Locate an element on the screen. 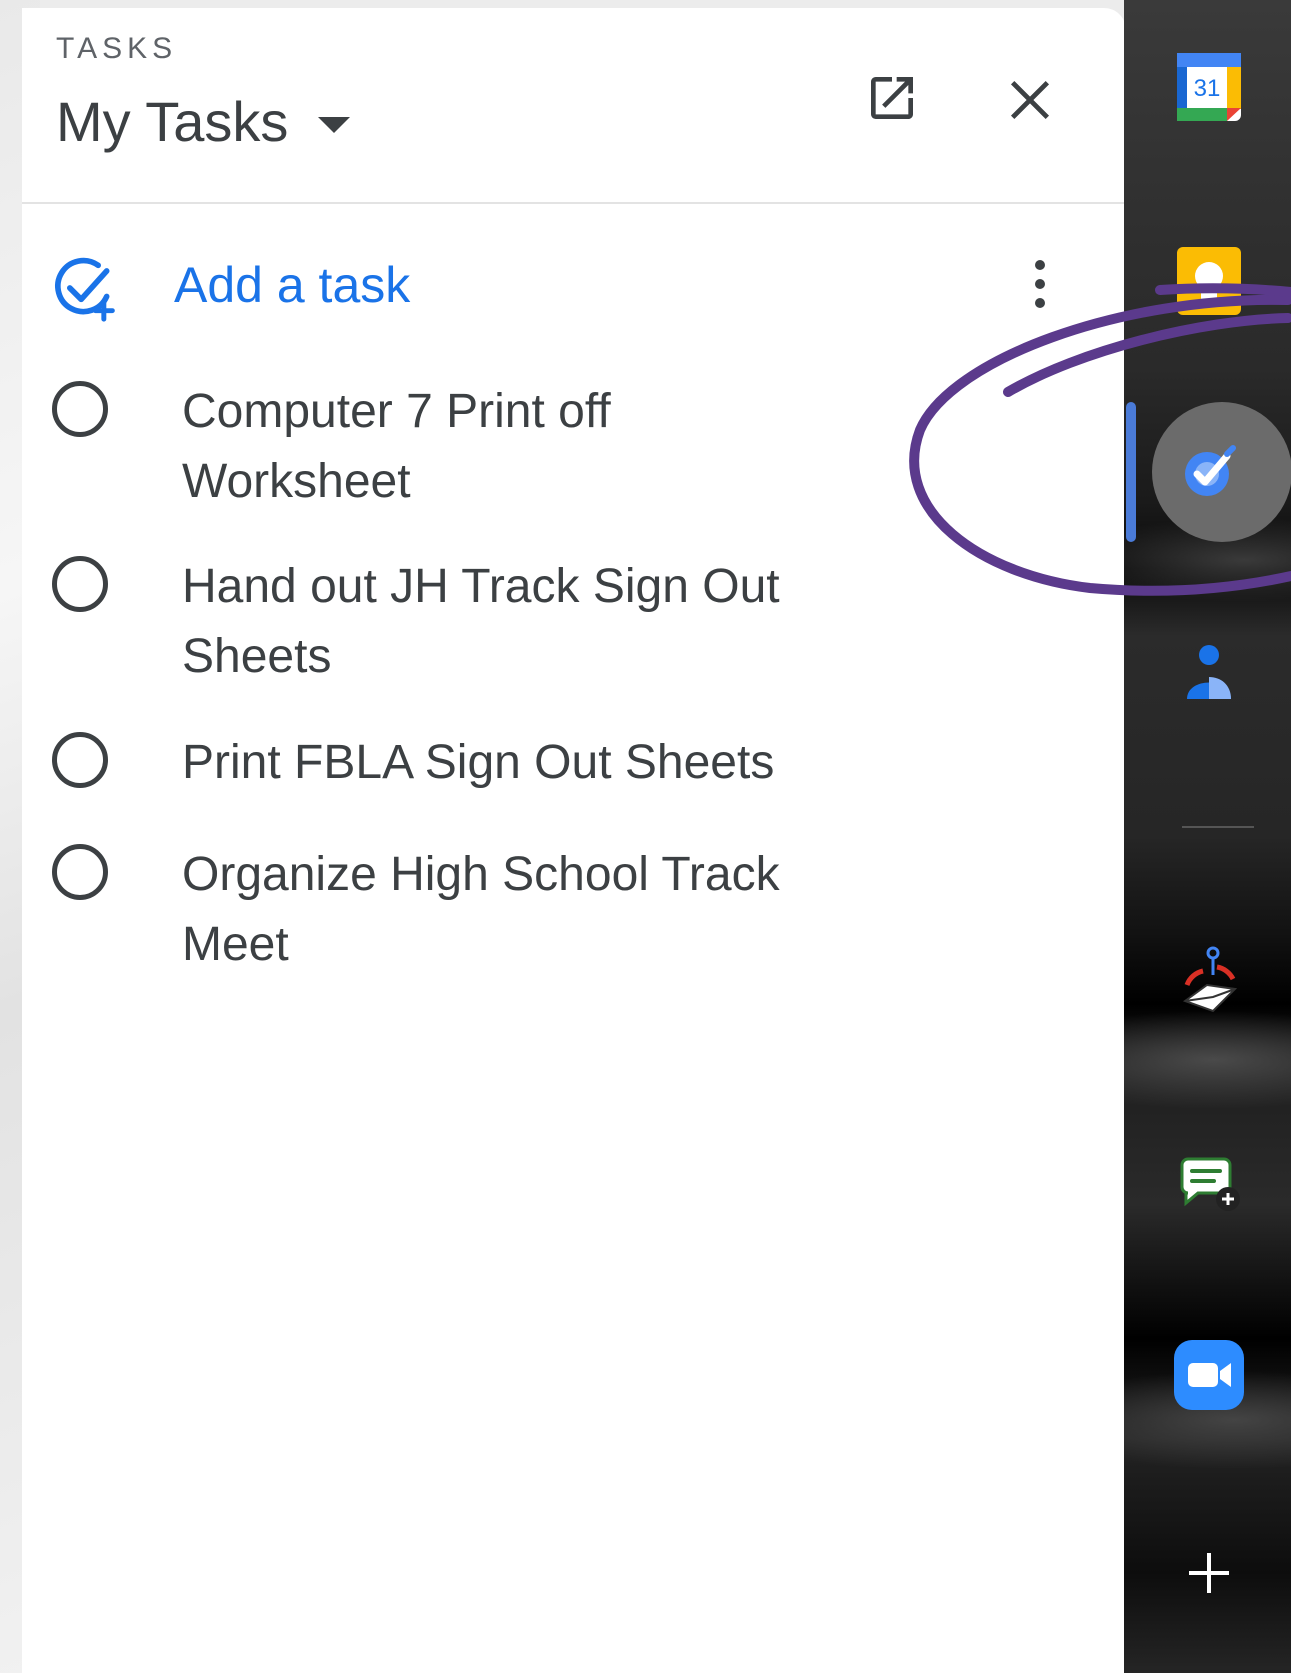 Image resolution: width=1291 pixels, height=1673 pixels. open-in-new-icon is located at coordinates (892, 98).